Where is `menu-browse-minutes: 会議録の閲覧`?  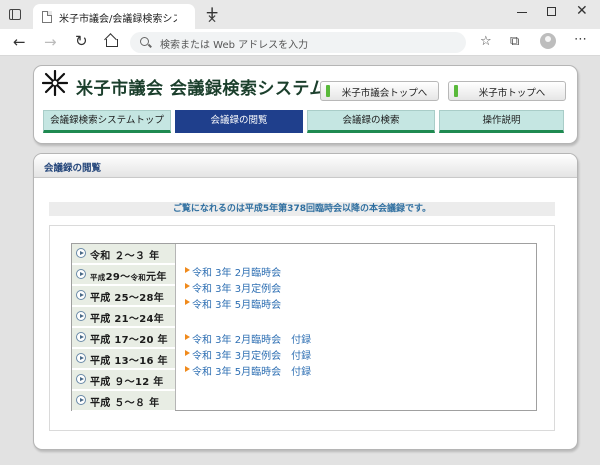
menu-browse-minutes: 会議録の閲覧 is located at coordinates (239, 121).